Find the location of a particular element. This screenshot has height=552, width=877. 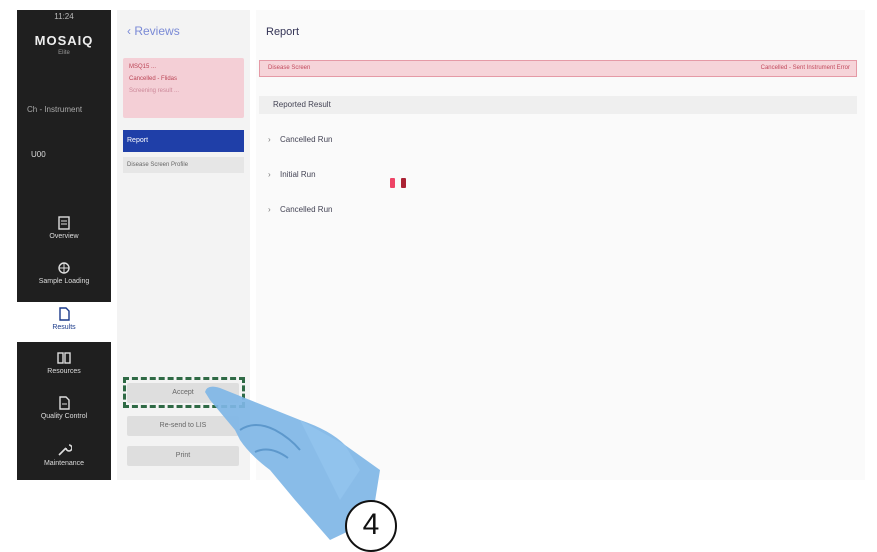

nav-item-label: Resources is located at coordinates (64, 371).